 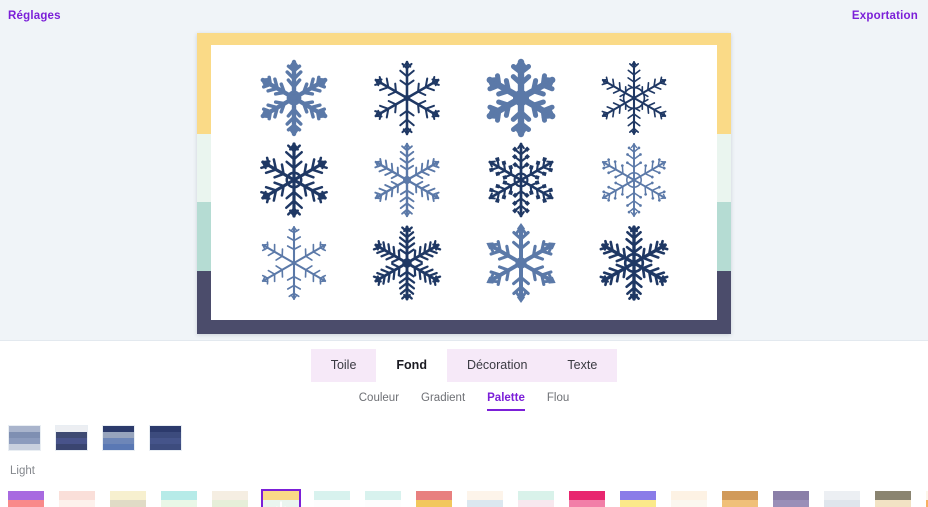 What do you see at coordinates (379, 401) in the screenshot?
I see `subtab-couleur: Couleur` at bounding box center [379, 401].